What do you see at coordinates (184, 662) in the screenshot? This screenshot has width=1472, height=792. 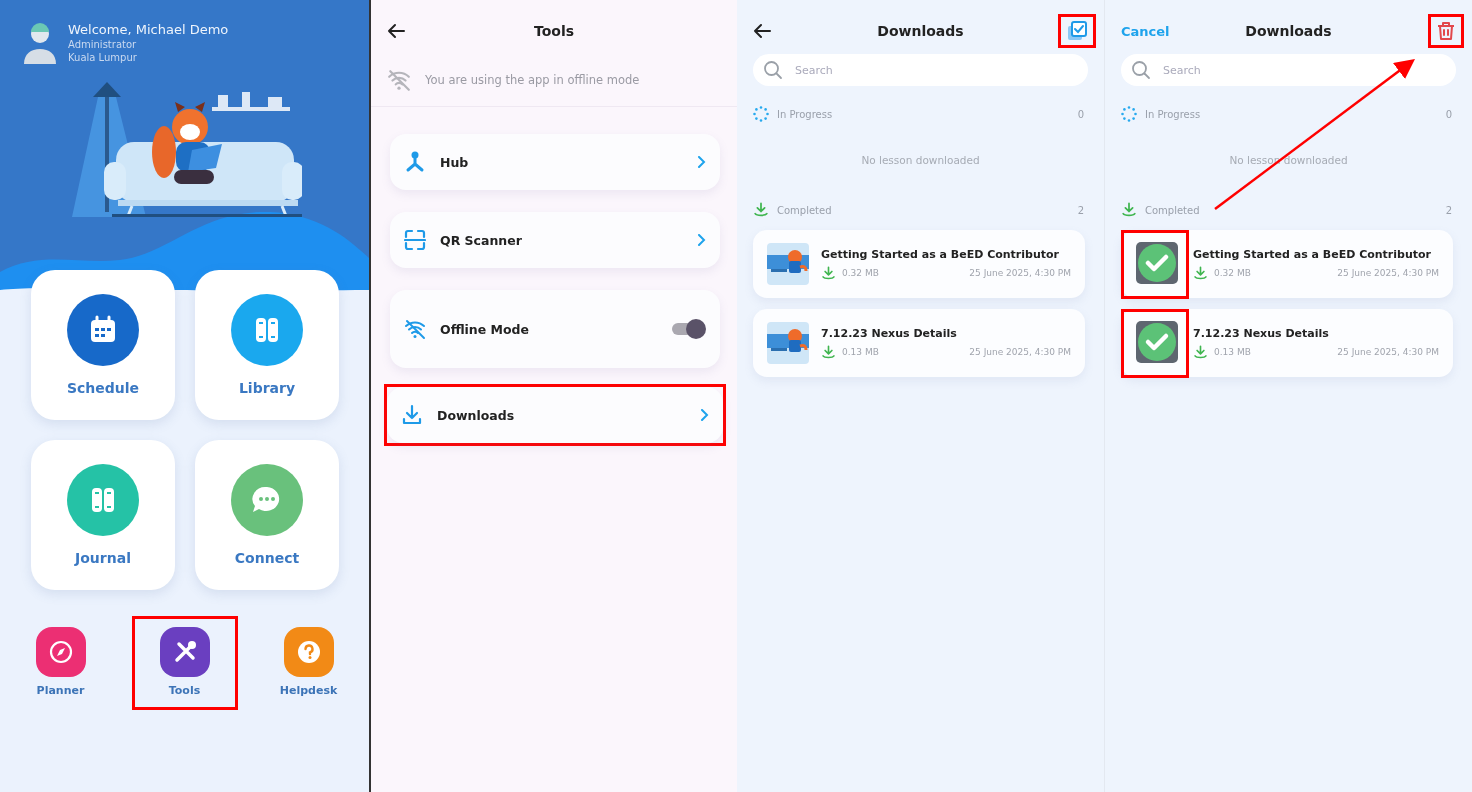 I see `app-button: Tools` at bounding box center [184, 662].